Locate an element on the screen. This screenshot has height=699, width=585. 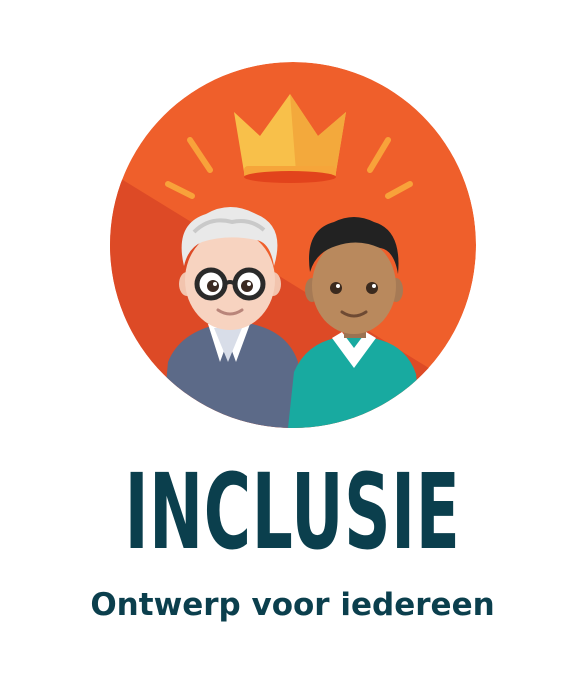
badge-subtitle: Ontwerp voor iedereen is located at coordinates (292, 605).